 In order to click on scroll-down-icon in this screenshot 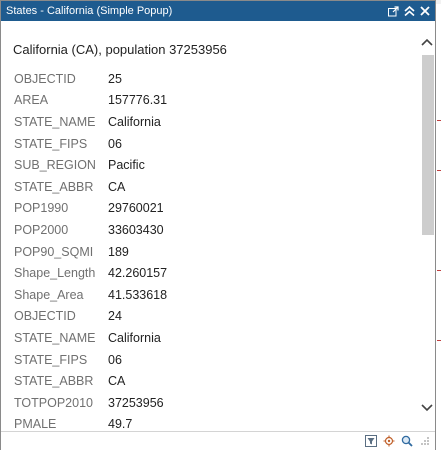, I will do `click(427, 408)`.